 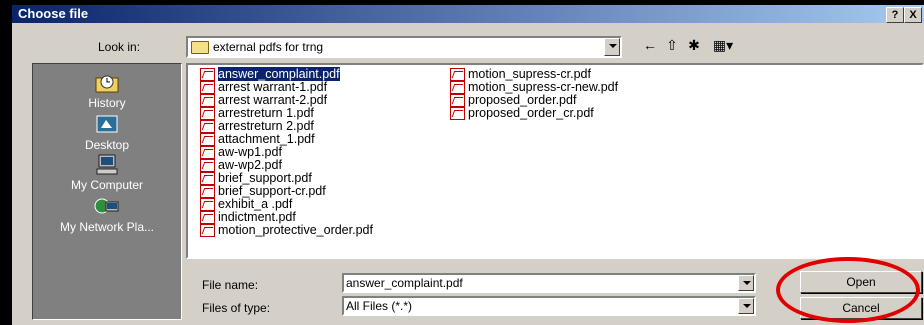 I want to click on up-folder-icon: ⇧, so click(x=672, y=45).